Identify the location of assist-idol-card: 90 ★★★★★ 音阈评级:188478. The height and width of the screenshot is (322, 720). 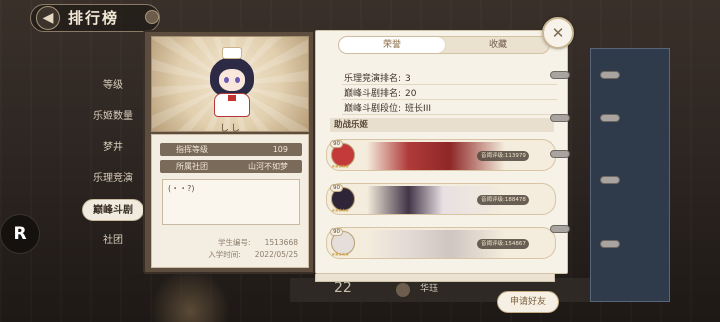
(441, 199).